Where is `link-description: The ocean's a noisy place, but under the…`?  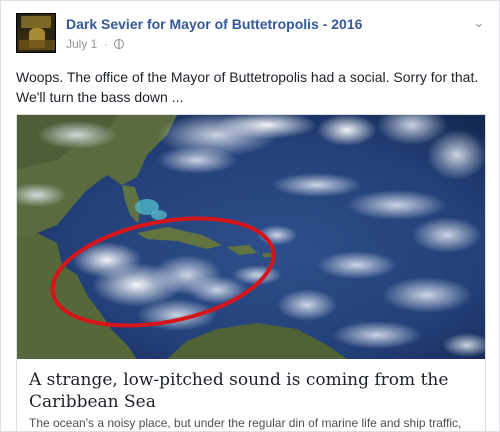
link-description: The ocean's a noisy place, but under the… is located at coordinates (245, 423).